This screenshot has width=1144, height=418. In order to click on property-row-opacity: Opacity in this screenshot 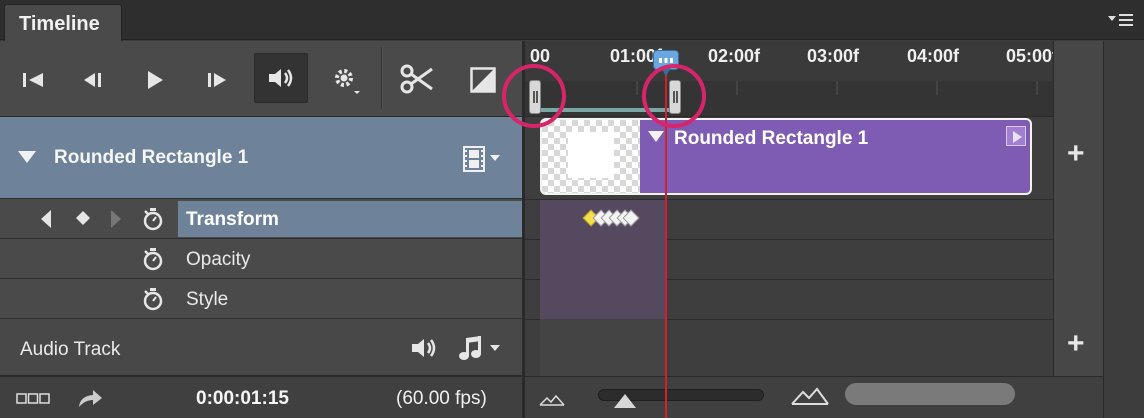, I will do `click(261, 259)`.